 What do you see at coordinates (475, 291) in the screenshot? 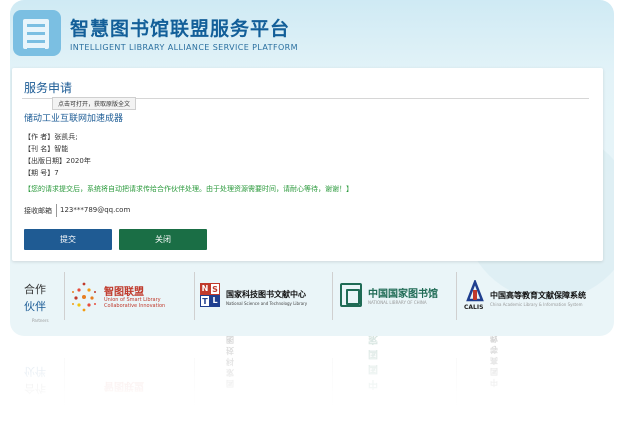
I see `calis-logo-icon` at bounding box center [475, 291].